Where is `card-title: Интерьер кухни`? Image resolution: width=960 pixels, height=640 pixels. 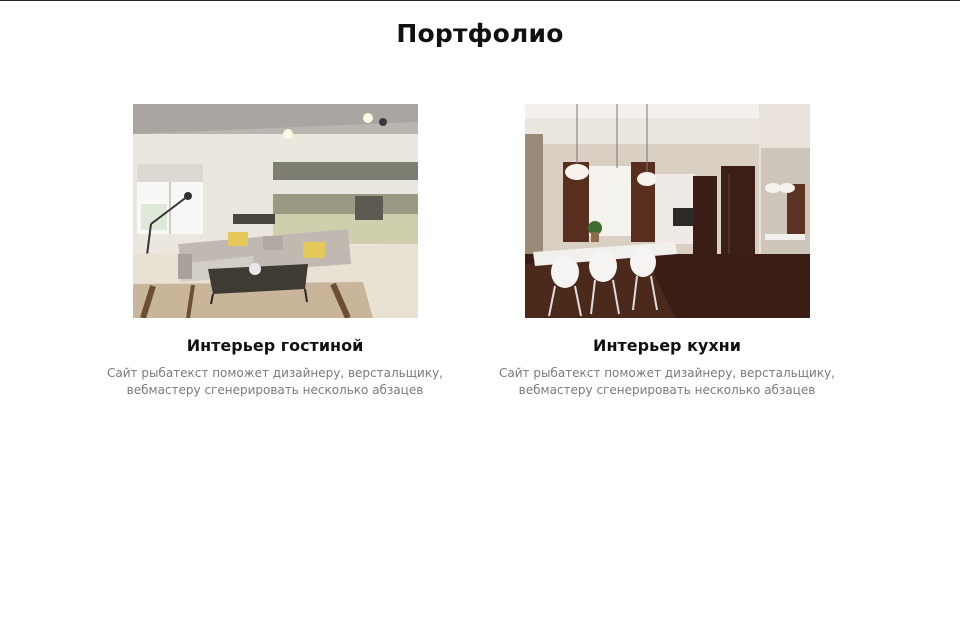
card-title: Интерьер кухни is located at coordinates (667, 345).